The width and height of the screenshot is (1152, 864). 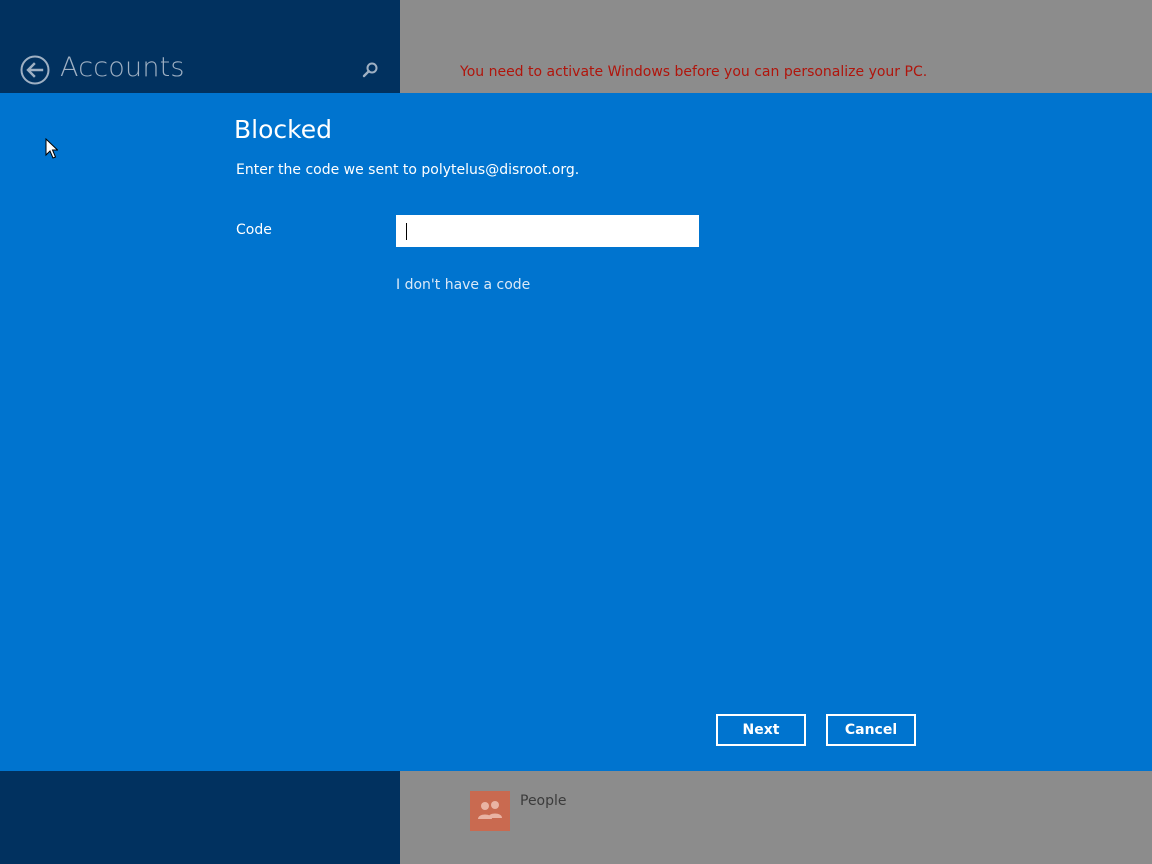 What do you see at coordinates (543, 801) in the screenshot?
I see `people-label: People` at bounding box center [543, 801].